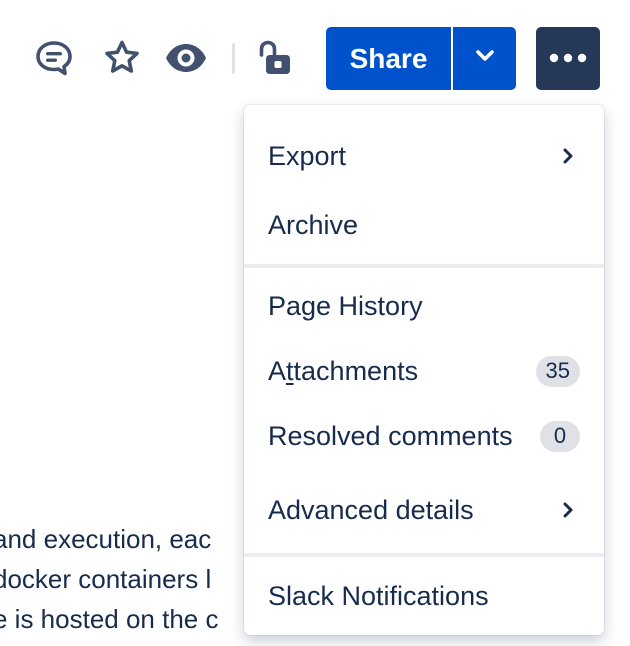 This screenshot has width=630, height=646. What do you see at coordinates (371, 509) in the screenshot?
I see `menu-item-label: Advanced details` at bounding box center [371, 509].